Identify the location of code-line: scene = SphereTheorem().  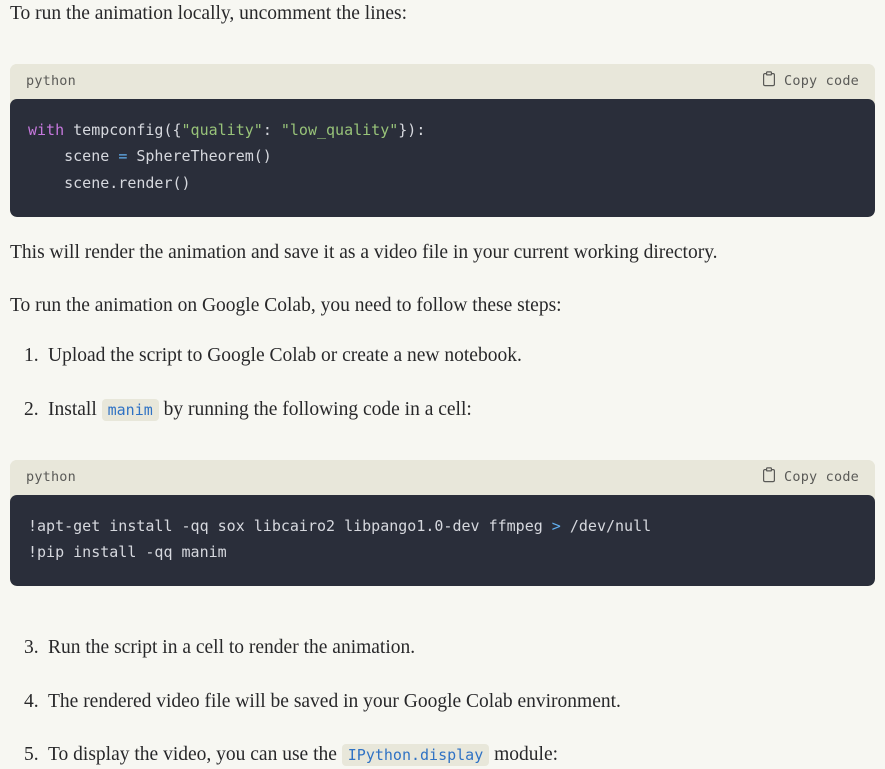
(442, 156).